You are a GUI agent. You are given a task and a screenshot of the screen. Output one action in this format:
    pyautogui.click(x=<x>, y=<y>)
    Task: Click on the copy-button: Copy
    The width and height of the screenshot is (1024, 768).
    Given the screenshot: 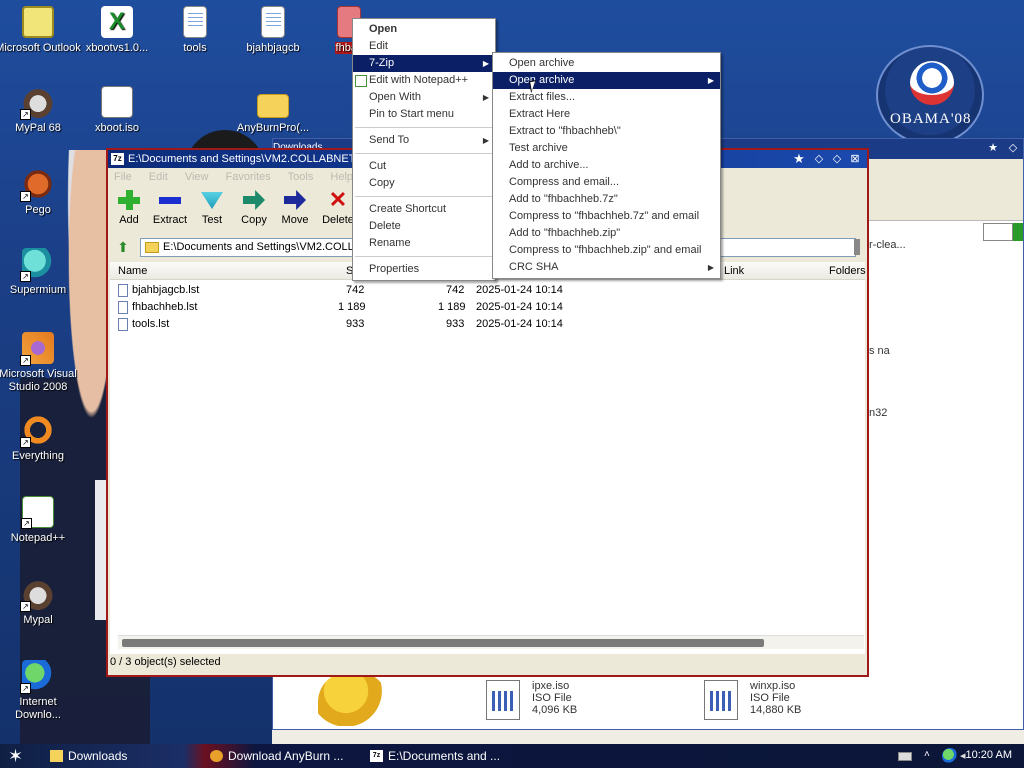 What is the action you would take?
    pyautogui.click(x=254, y=208)
    